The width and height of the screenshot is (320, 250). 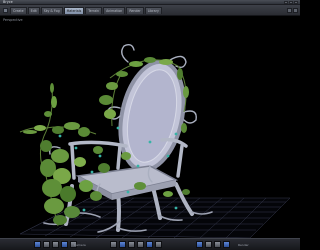 What do you see at coordinates (122, 244) in the screenshot?
I see `shaded-icon` at bounding box center [122, 244].